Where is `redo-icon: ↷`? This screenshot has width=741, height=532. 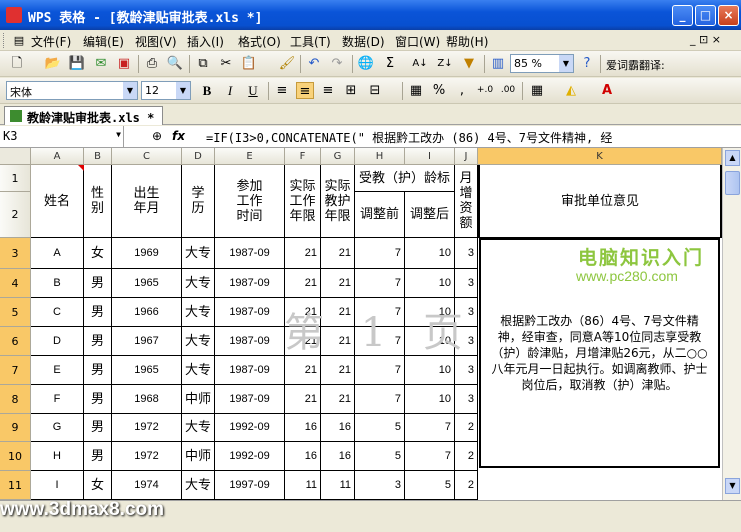 redo-icon: ↷ is located at coordinates (337, 63).